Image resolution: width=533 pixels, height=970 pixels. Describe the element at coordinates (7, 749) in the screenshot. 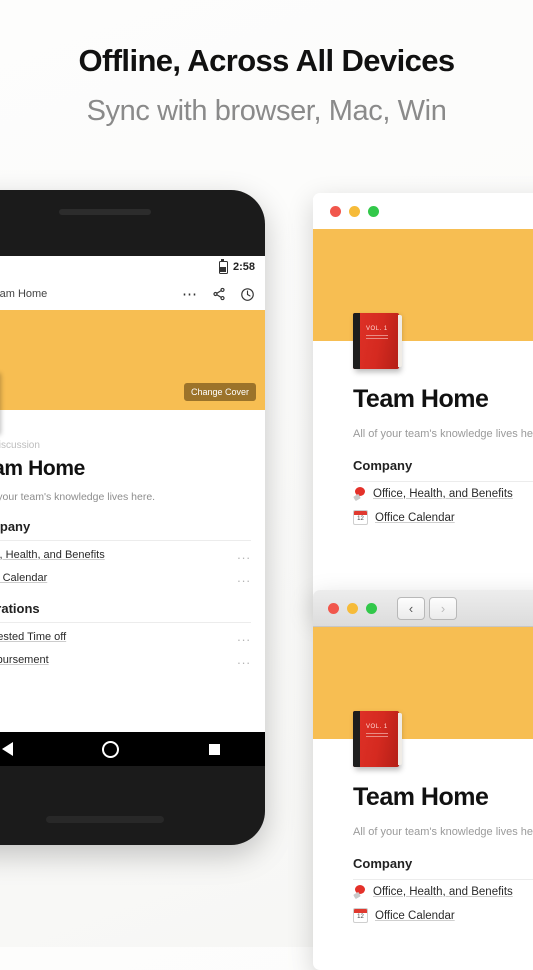

I see `android-back-icon` at that location.